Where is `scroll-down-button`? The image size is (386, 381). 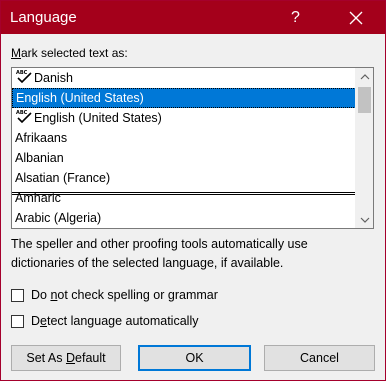 scroll-down-button is located at coordinates (364, 219).